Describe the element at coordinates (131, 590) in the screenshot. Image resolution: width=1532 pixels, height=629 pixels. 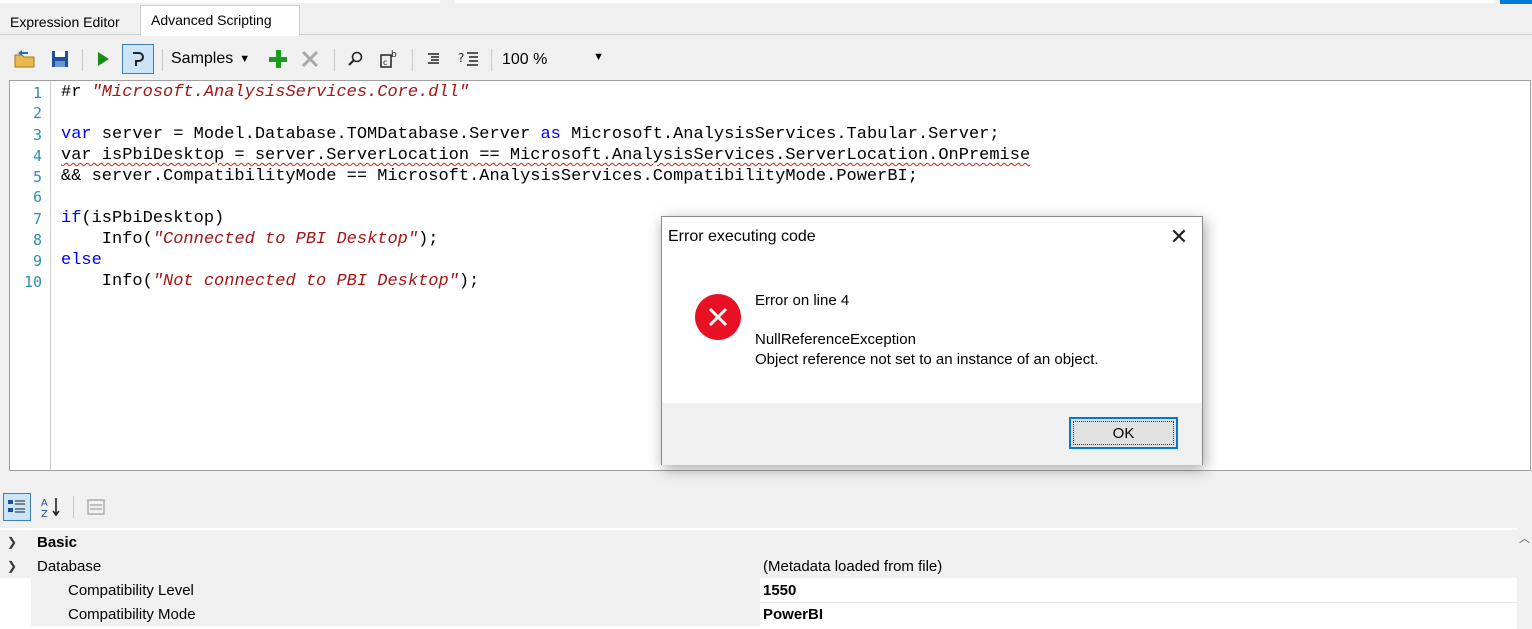
I see `property-label: Compatibility Level` at that location.